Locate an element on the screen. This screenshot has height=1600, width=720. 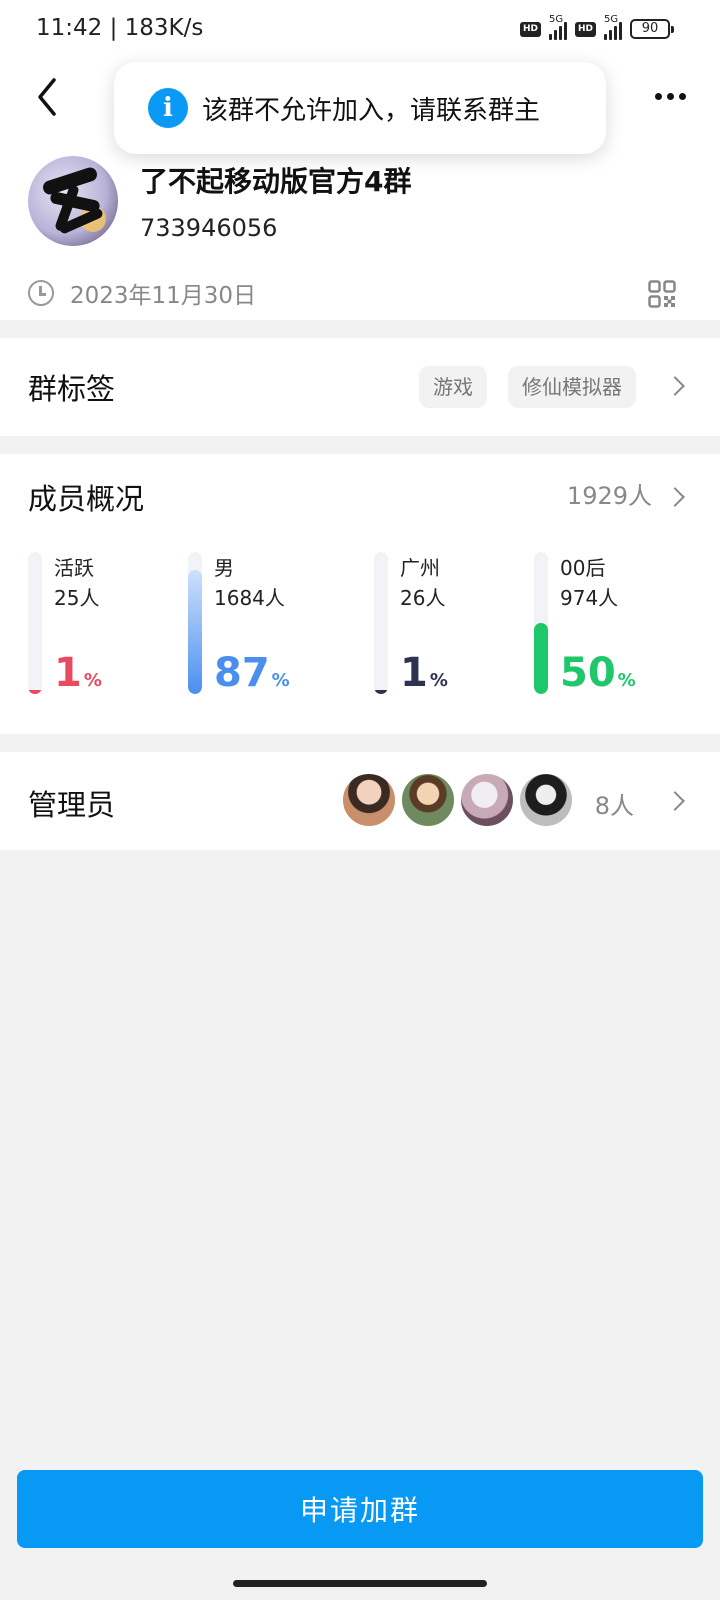
qr-code-icon is located at coordinates (662, 294).